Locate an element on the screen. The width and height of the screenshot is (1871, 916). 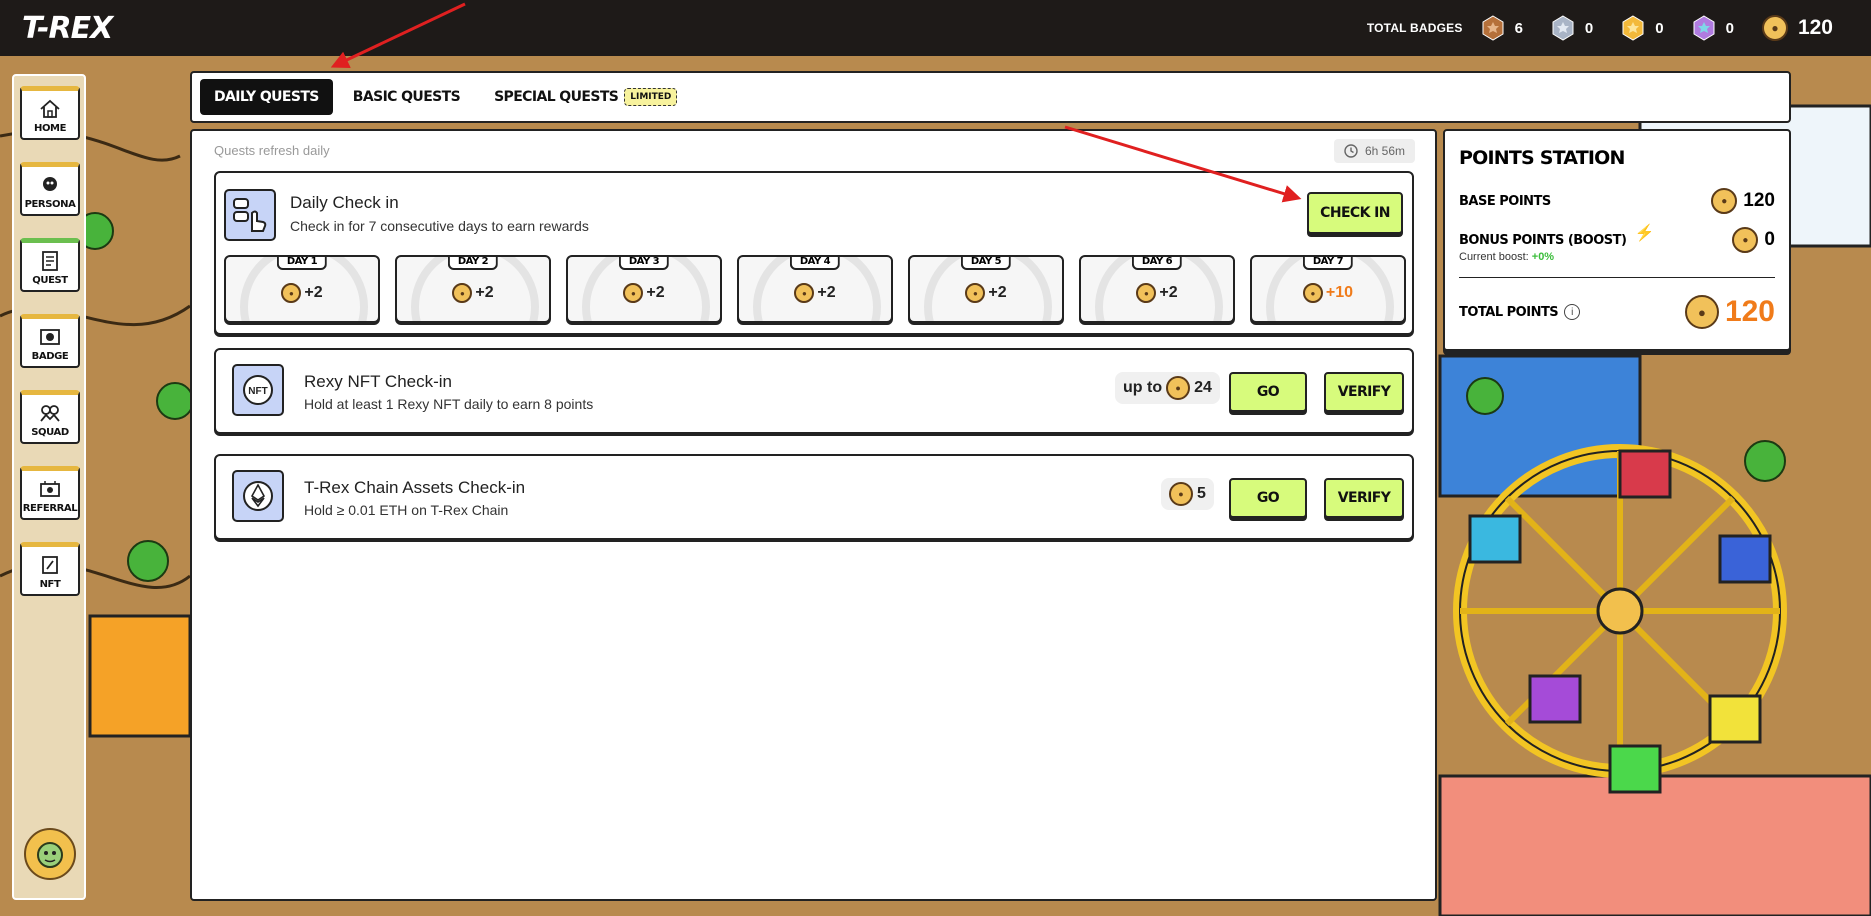
sidebar-item-referral: REFERRAL is located at coordinates (50, 493).